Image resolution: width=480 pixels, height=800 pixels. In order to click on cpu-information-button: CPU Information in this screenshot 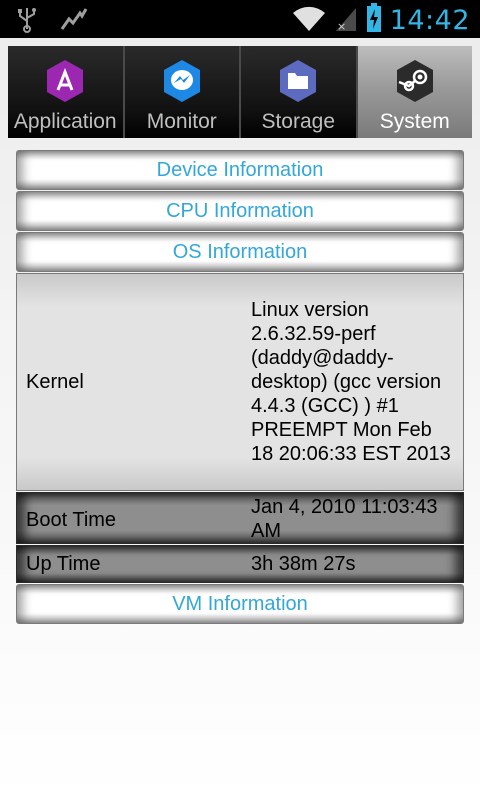, I will do `click(240, 211)`.